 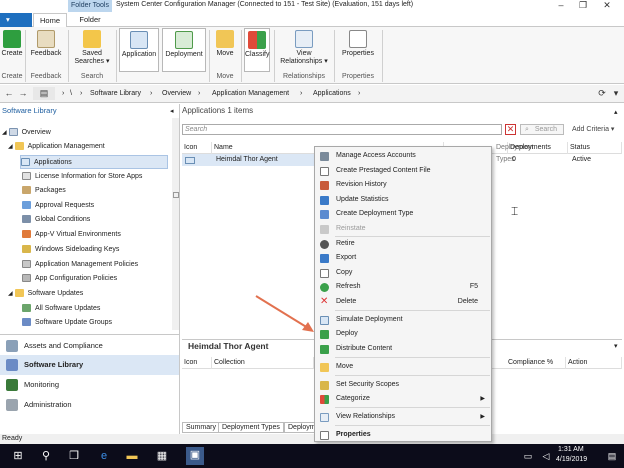 What do you see at coordinates (257, 50) in the screenshot?
I see `classify-button: Classify` at bounding box center [257, 50].